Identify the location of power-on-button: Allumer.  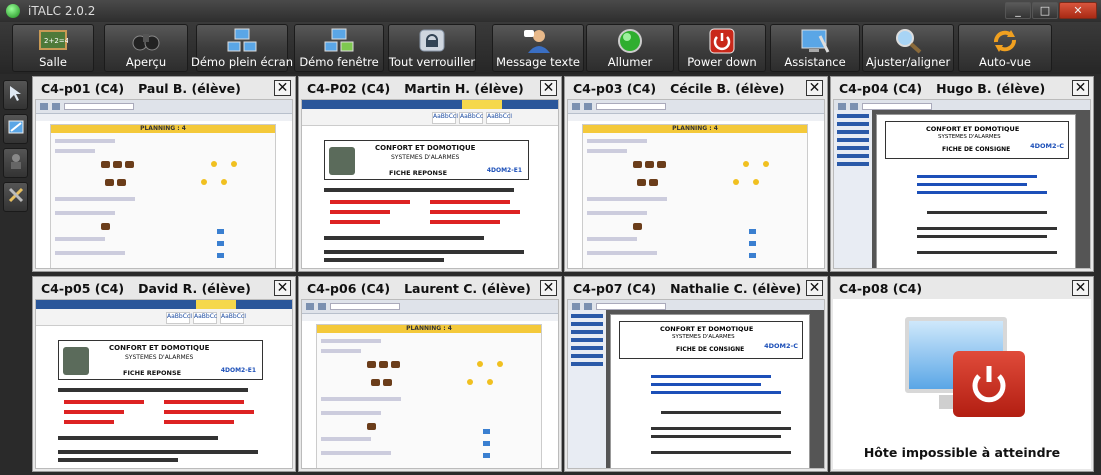
(630, 48).